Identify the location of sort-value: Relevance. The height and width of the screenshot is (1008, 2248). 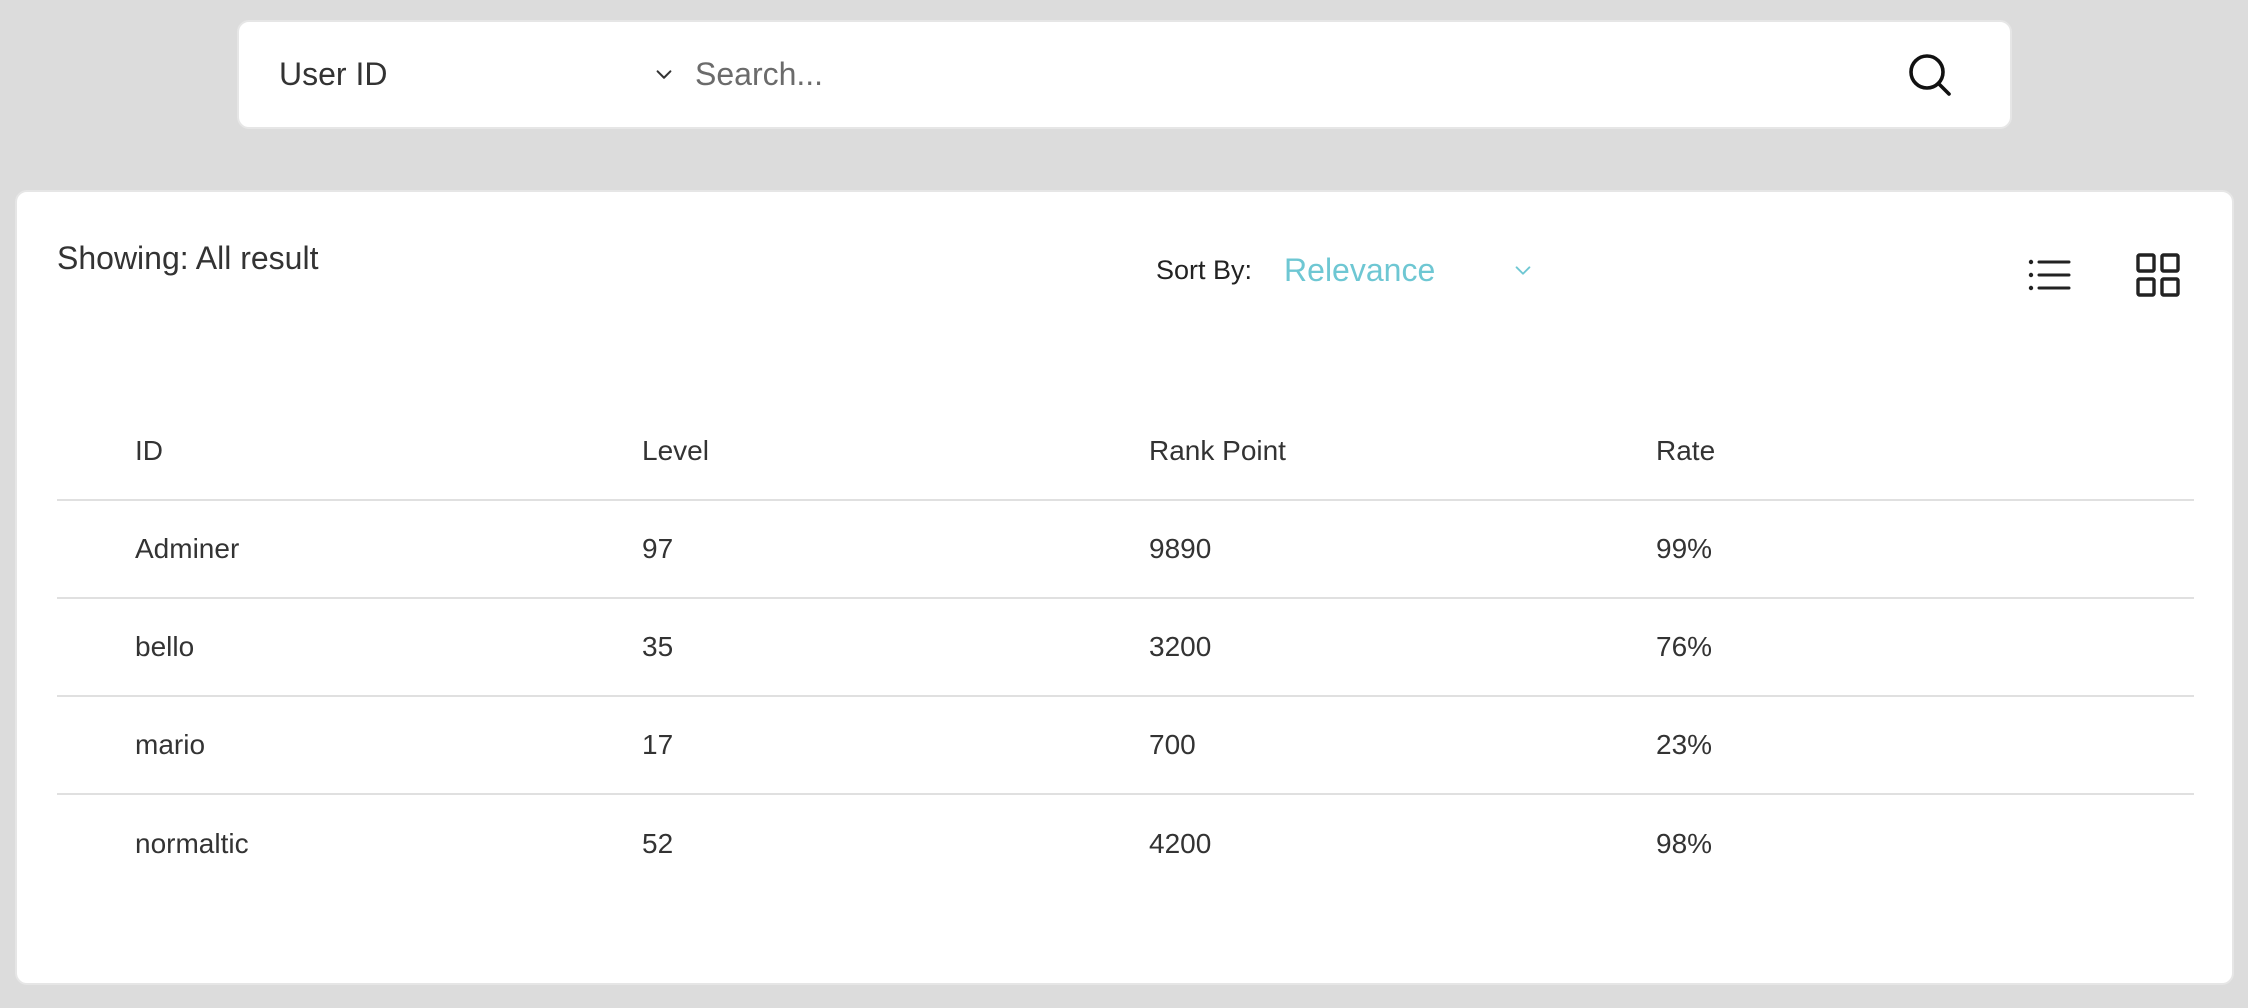
(1360, 270).